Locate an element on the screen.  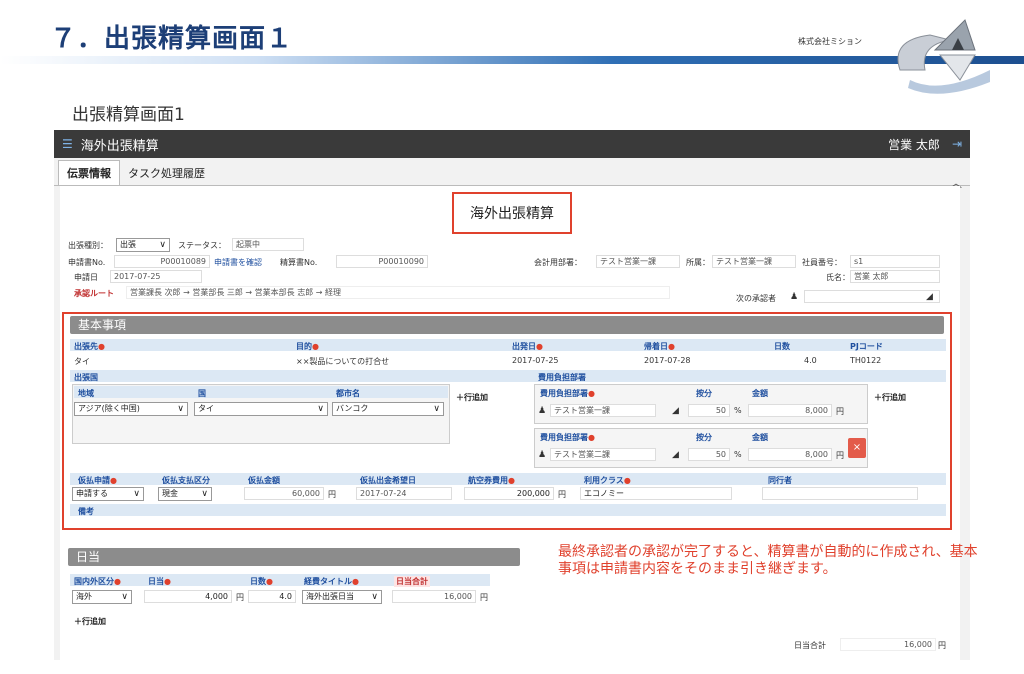
logout-icon: ⇥ is located at coordinates (957, 144).